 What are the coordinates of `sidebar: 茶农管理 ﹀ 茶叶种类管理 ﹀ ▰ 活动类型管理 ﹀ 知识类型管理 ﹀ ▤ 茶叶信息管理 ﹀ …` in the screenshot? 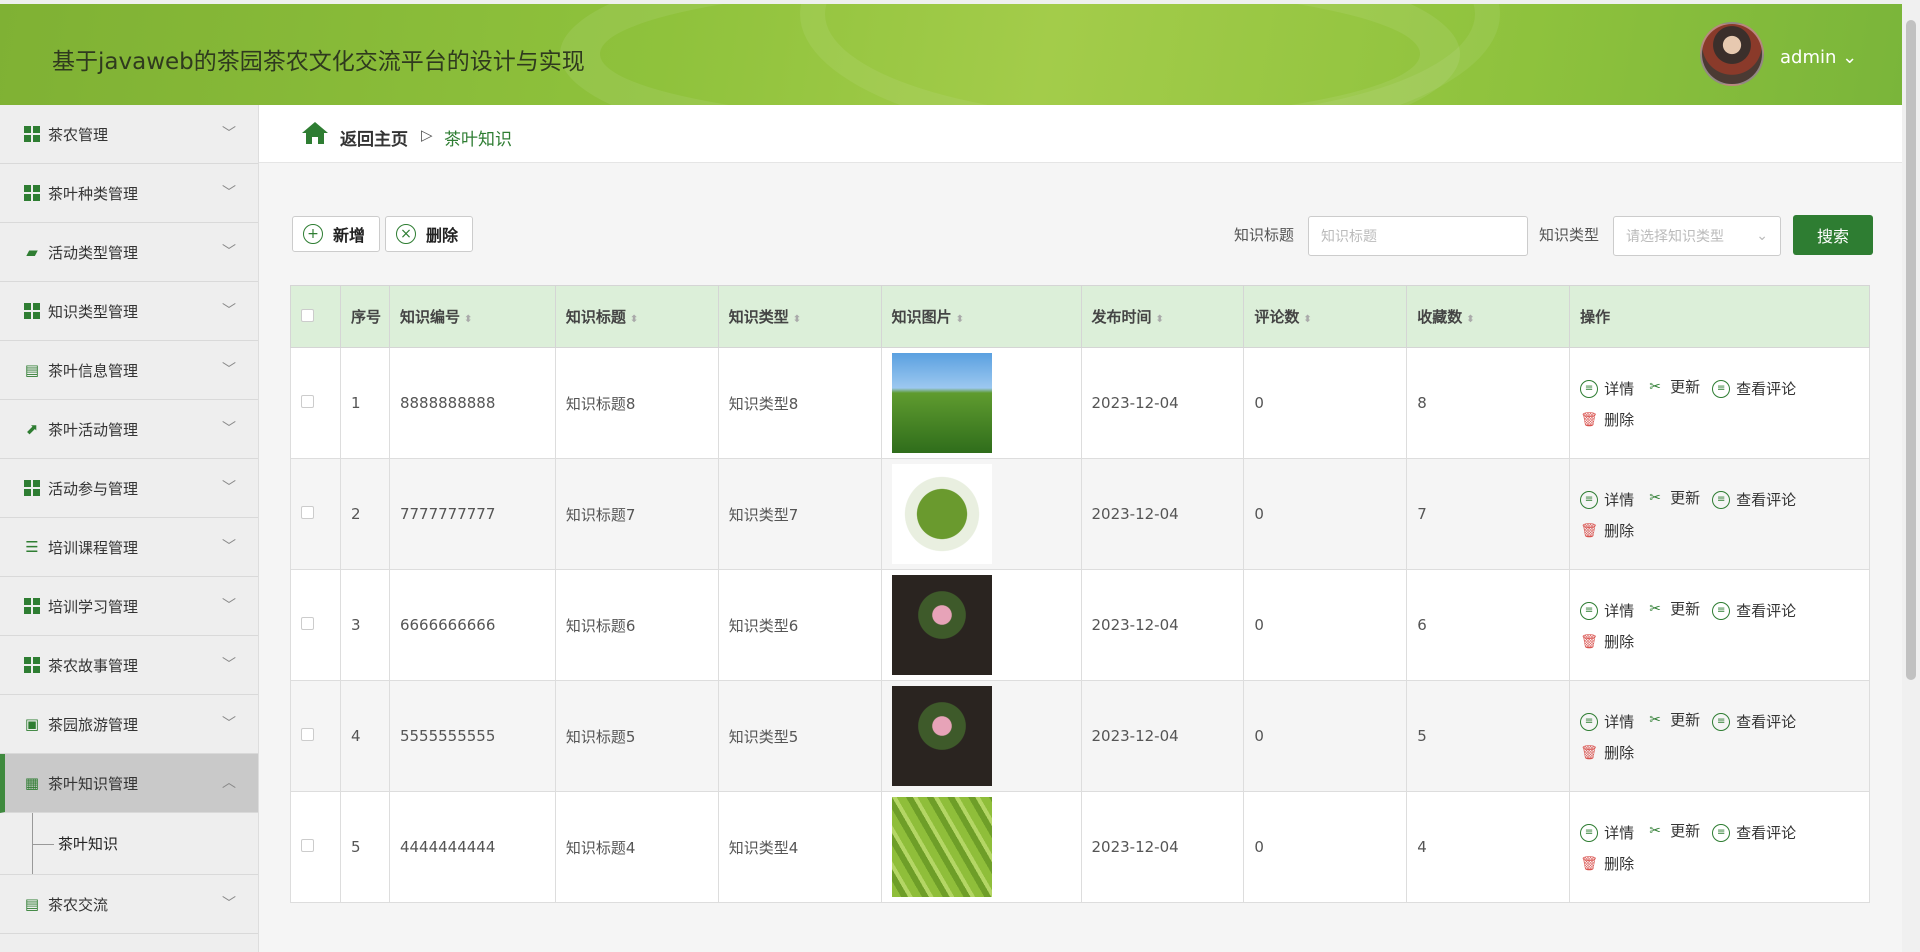 It's located at (129, 528).